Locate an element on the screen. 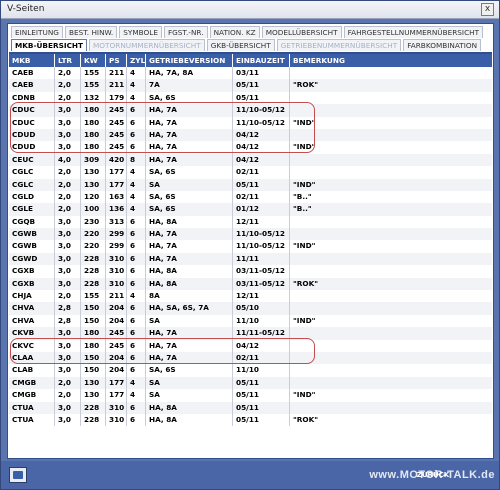  cell-mkb: CKVC is located at coordinates (32, 345).